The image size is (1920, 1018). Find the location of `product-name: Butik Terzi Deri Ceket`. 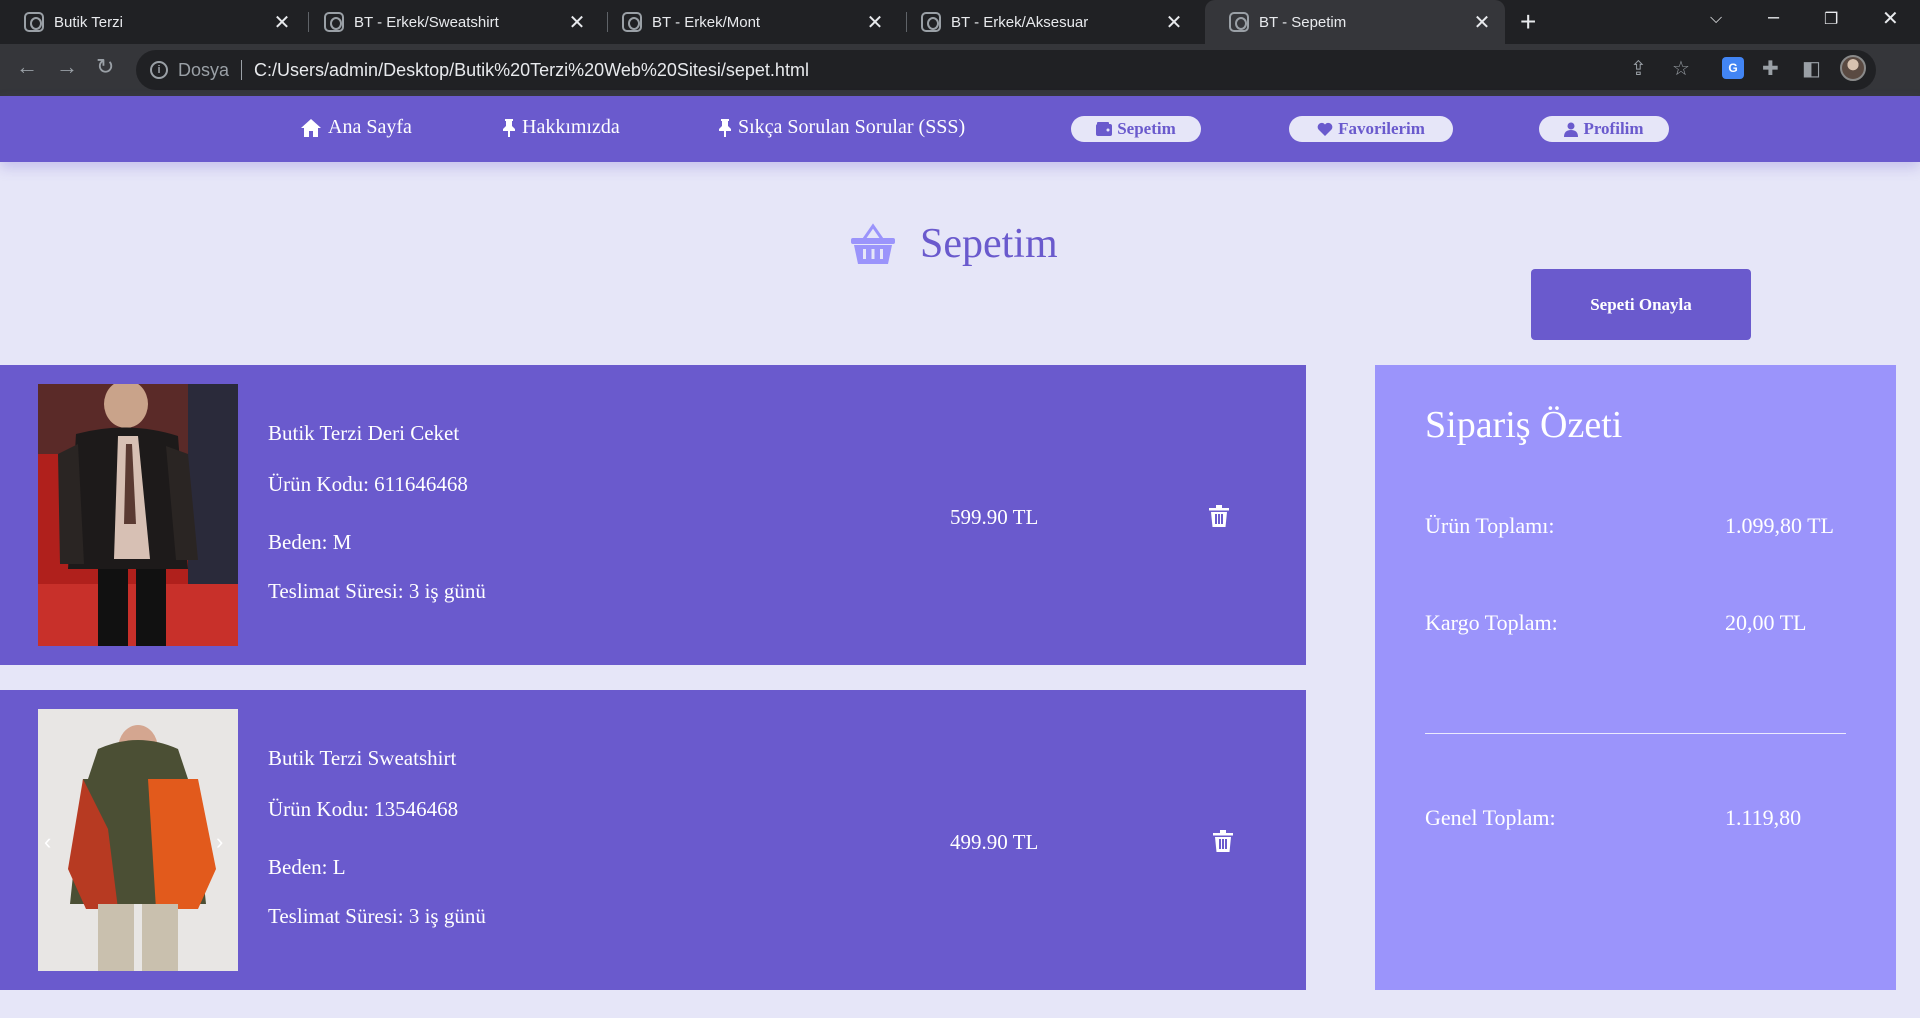

product-name: Butik Terzi Deri Ceket is located at coordinates (364, 433).